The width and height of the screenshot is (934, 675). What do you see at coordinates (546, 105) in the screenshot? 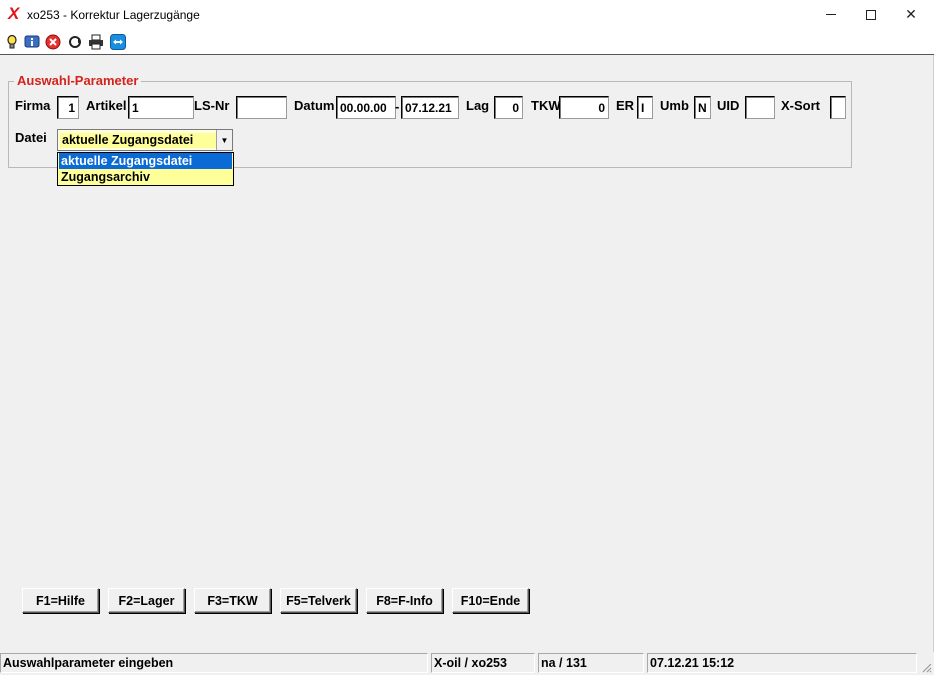
I see `tkw-label: TKW` at bounding box center [546, 105].